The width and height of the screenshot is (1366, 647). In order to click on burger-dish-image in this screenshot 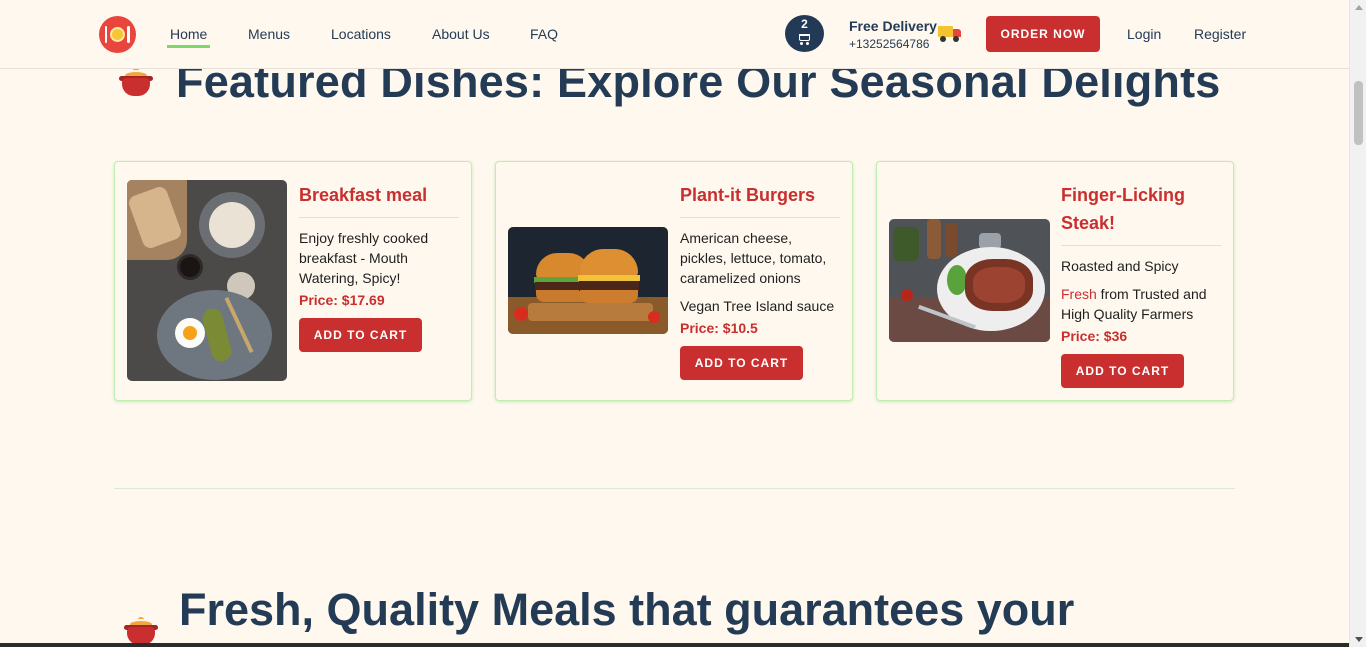, I will do `click(588, 280)`.